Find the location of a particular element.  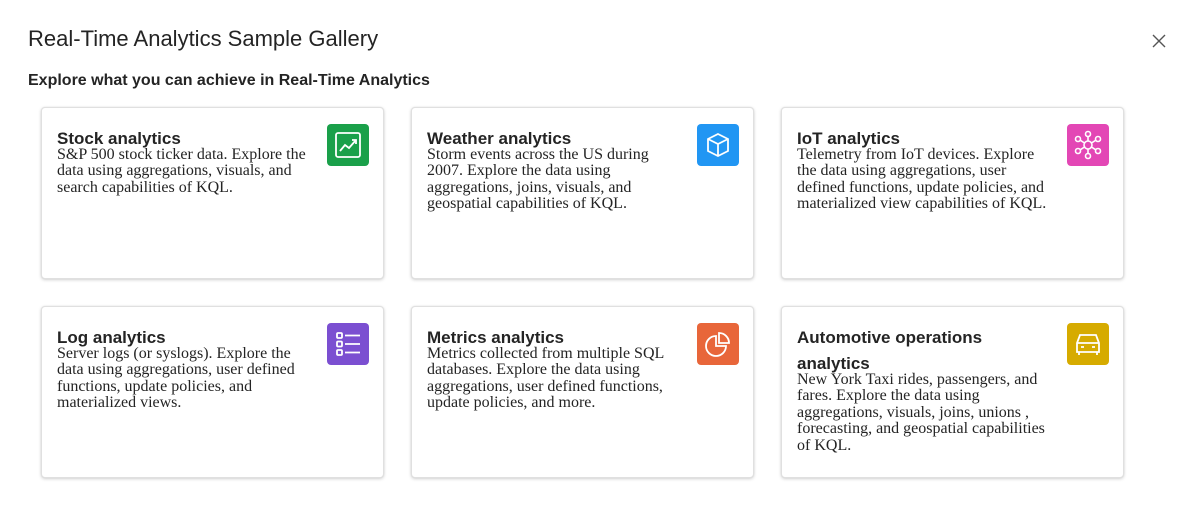

close-icon is located at coordinates (1159, 41).